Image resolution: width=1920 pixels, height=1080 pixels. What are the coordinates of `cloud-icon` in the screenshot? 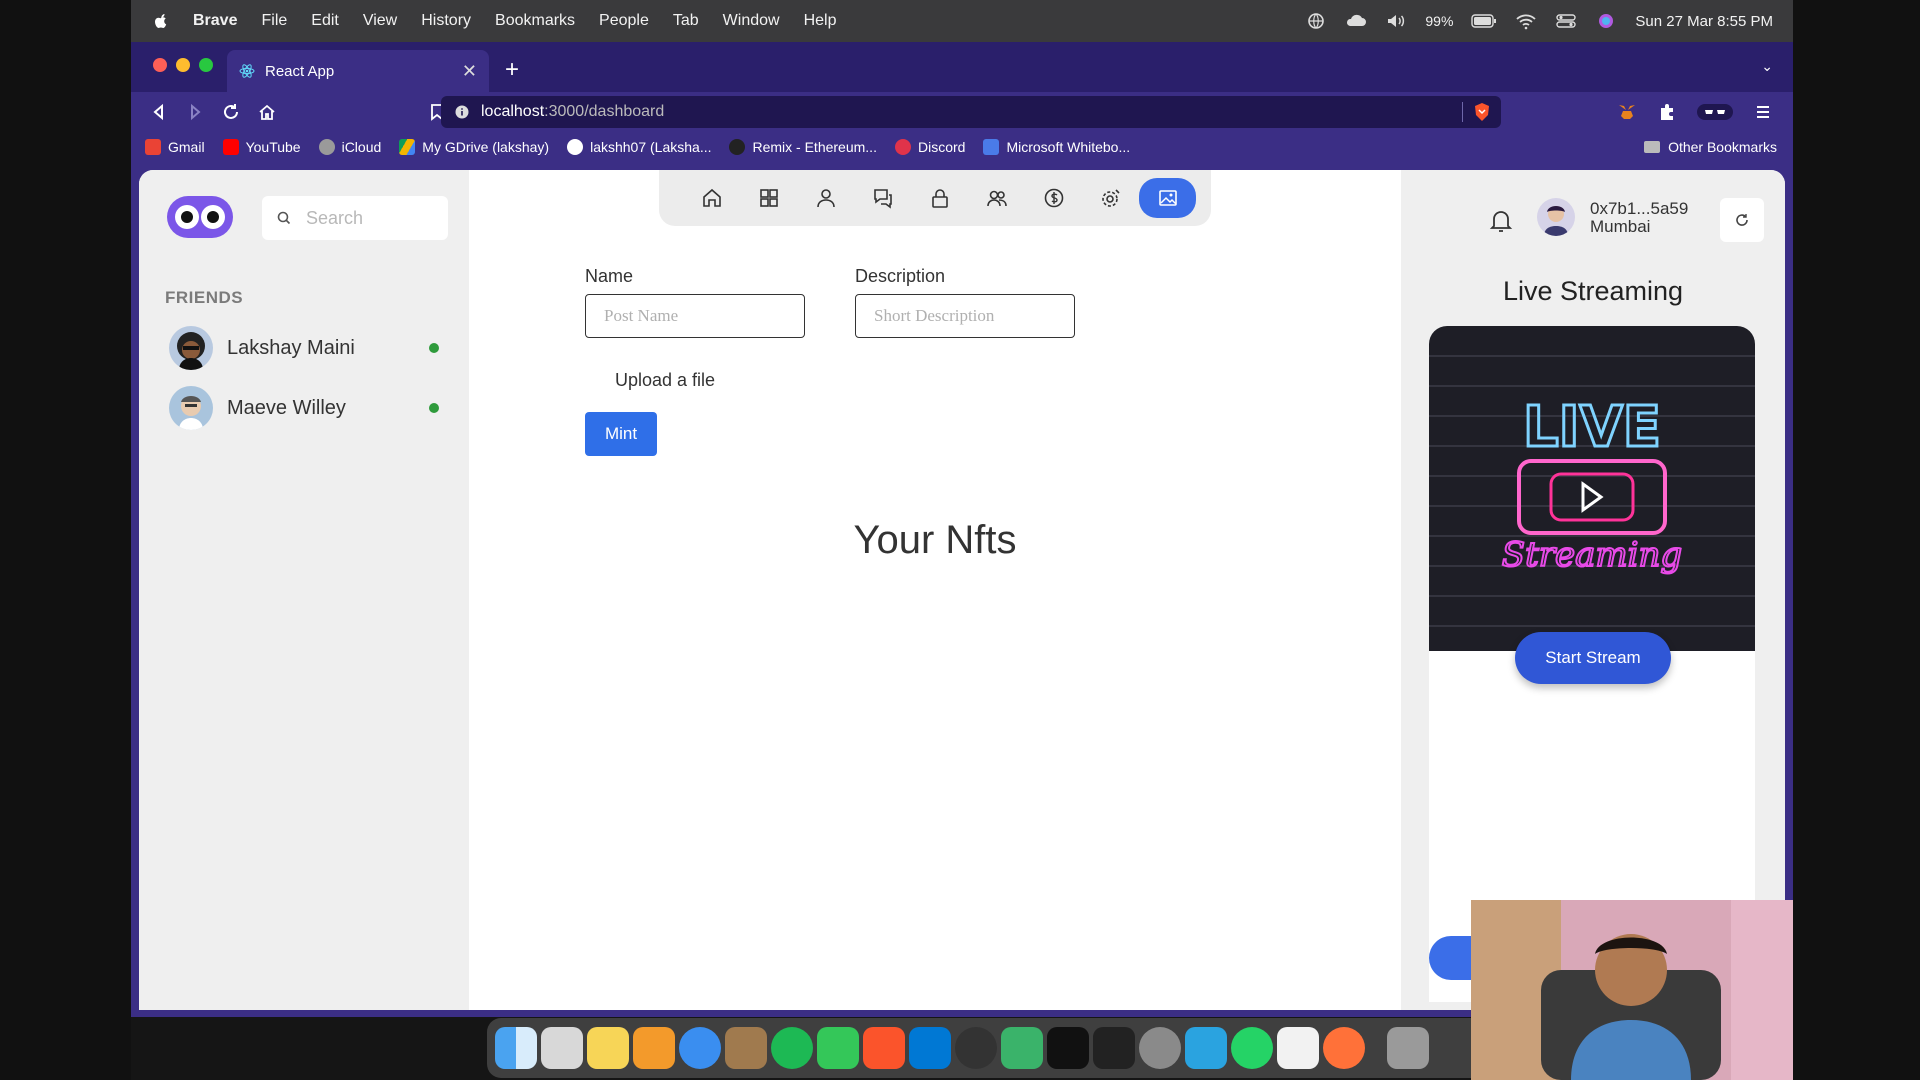 It's located at (1356, 21).